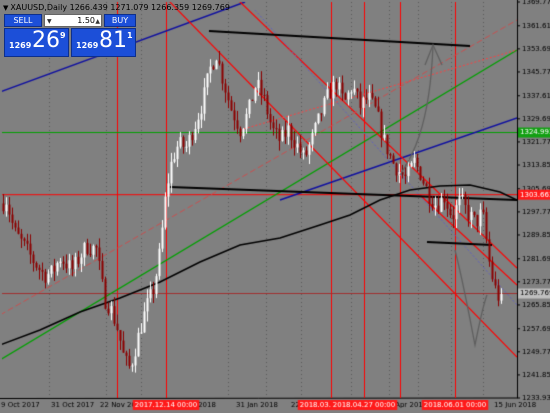 The width and height of the screenshot is (550, 413). Describe the element at coordinates (49, 21) in the screenshot. I see `lot-decrease-icon: ▼` at that location.